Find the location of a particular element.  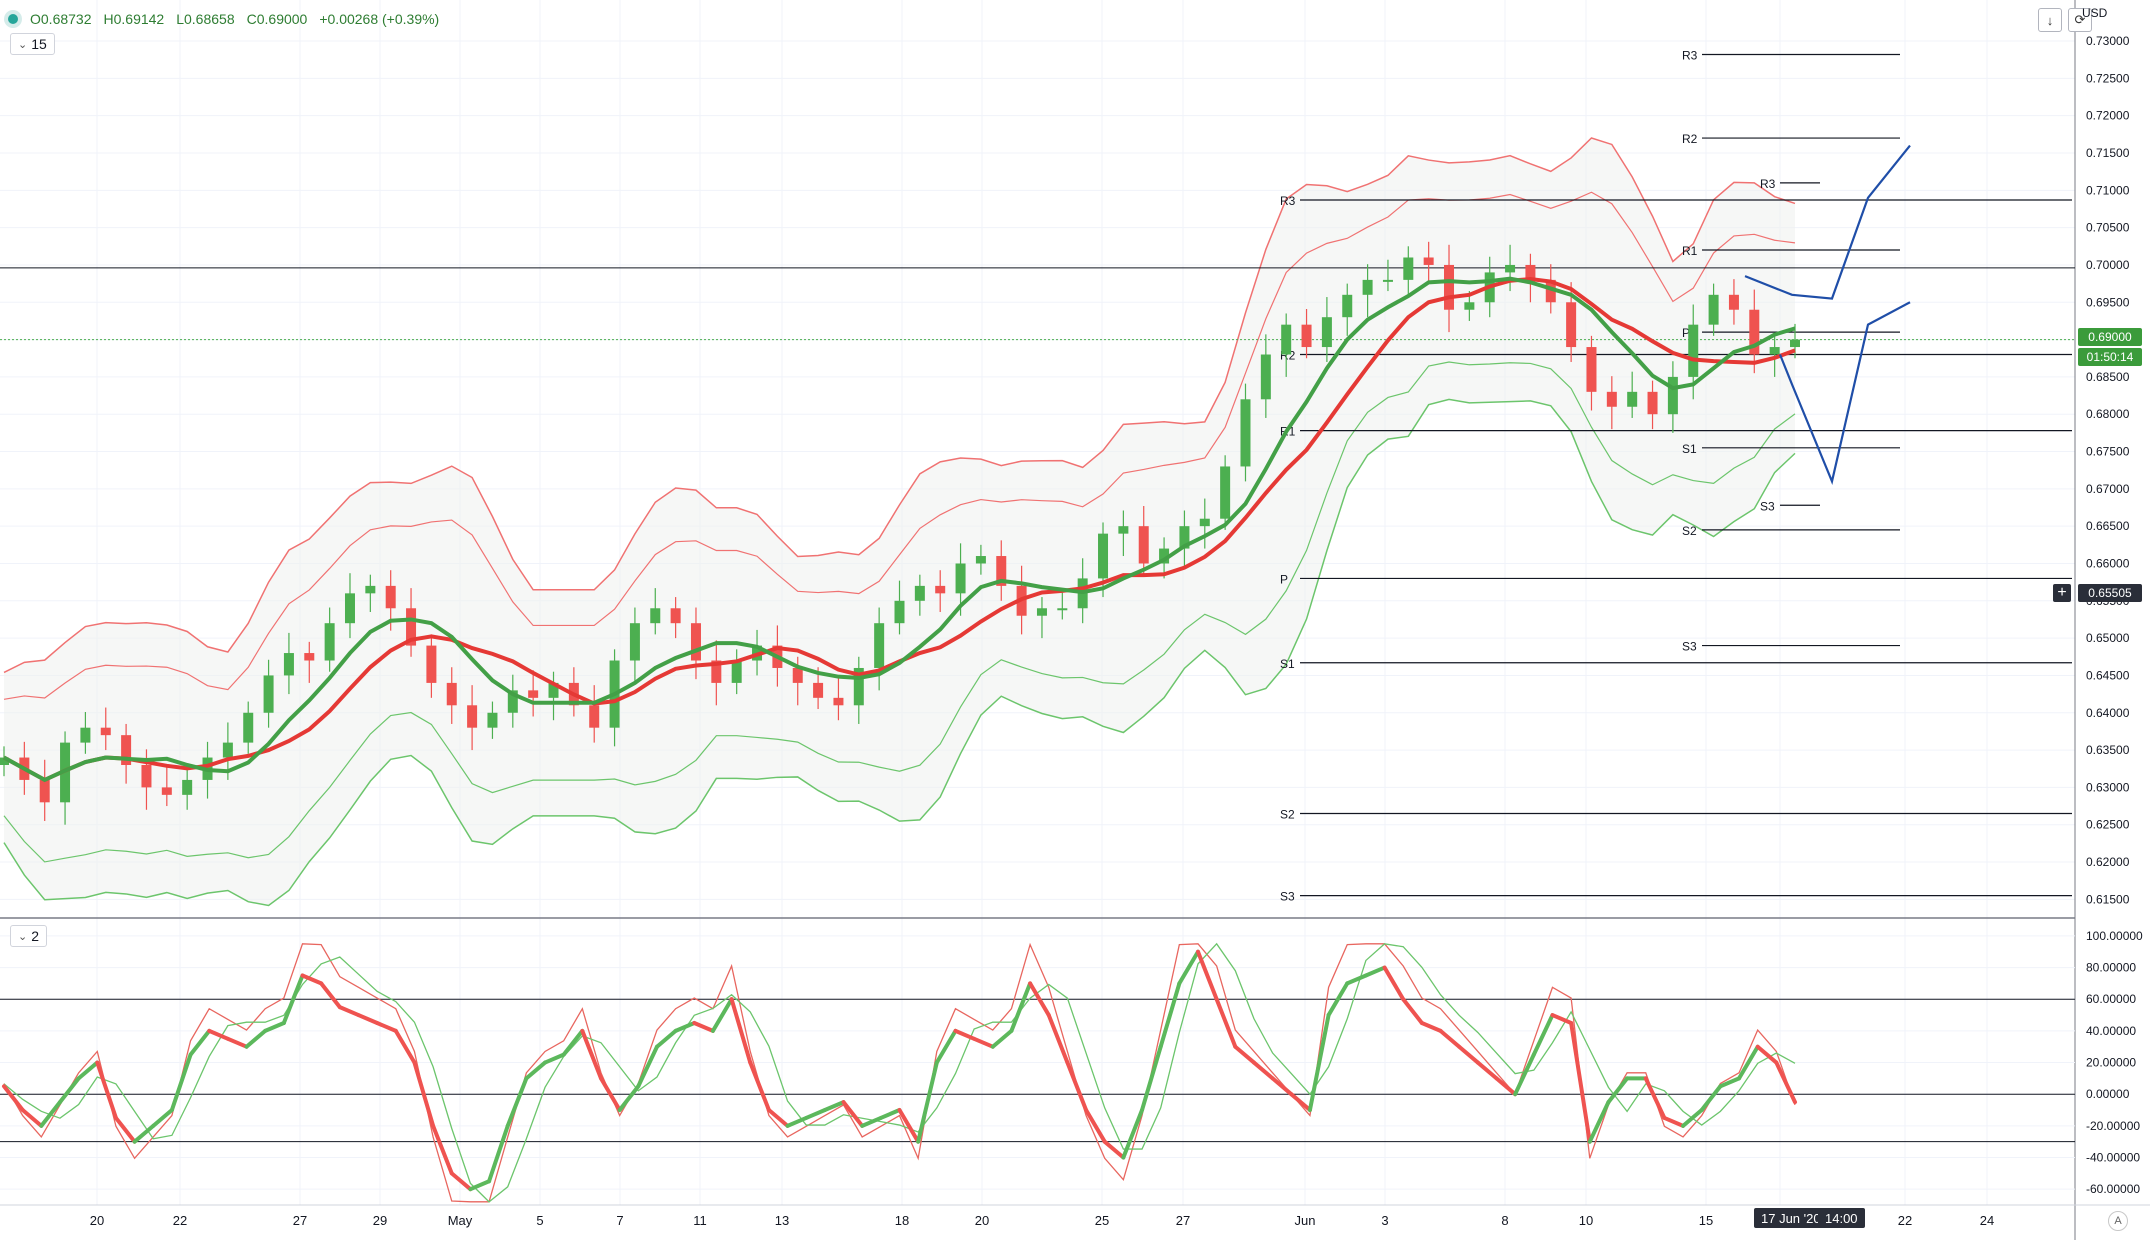

y-tick-label: 0.62500 is located at coordinates (2108, 825).